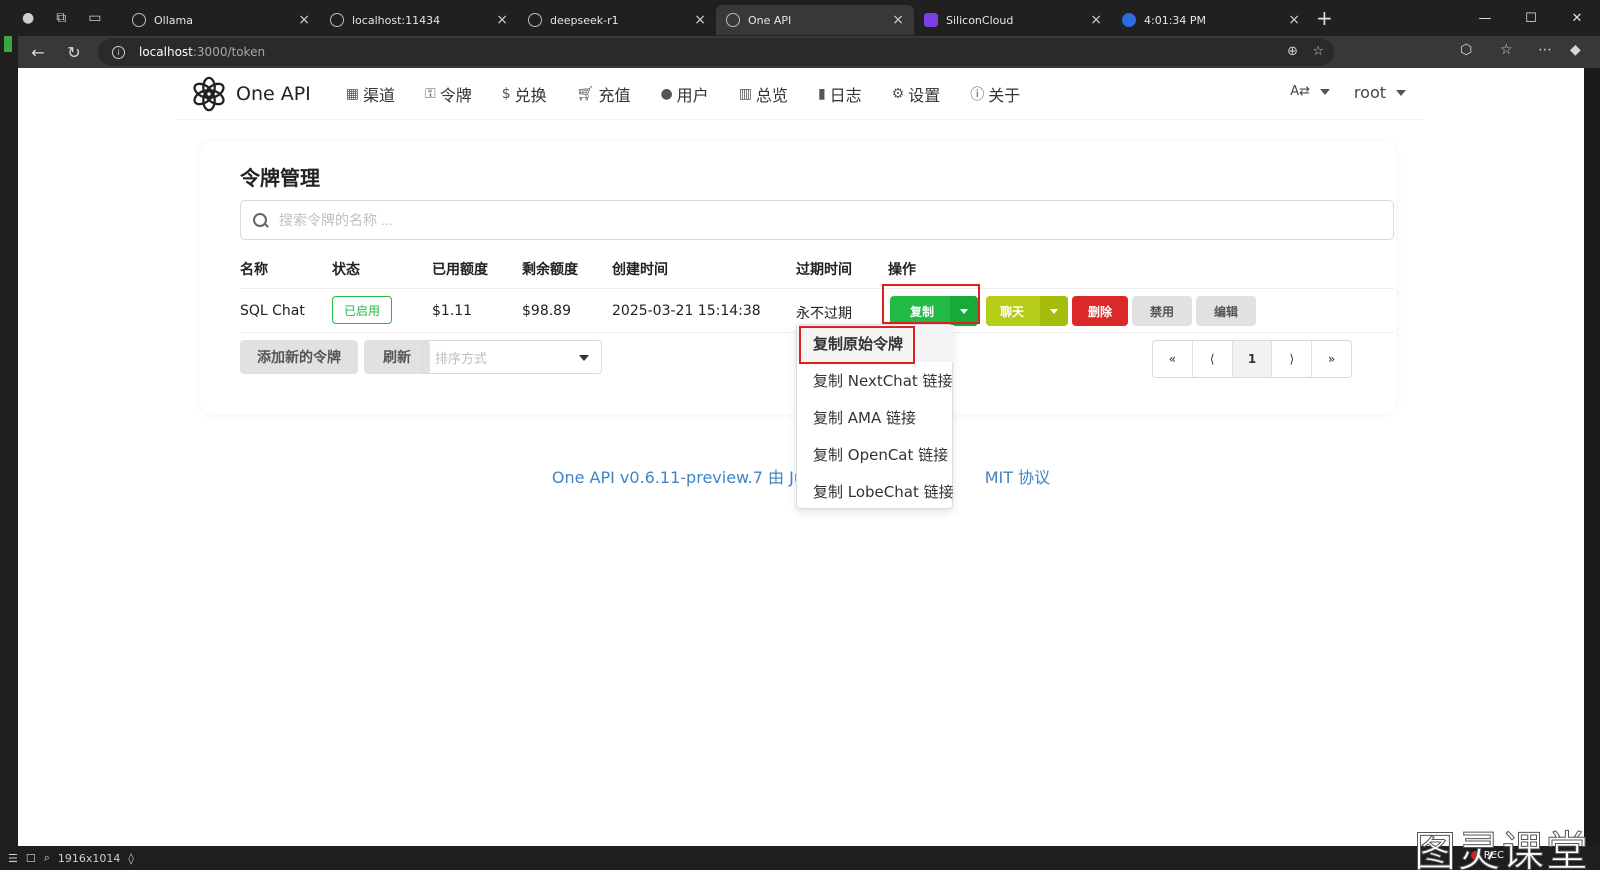  I want to click on column-remaining-quota: 剩余额度, so click(550, 269).